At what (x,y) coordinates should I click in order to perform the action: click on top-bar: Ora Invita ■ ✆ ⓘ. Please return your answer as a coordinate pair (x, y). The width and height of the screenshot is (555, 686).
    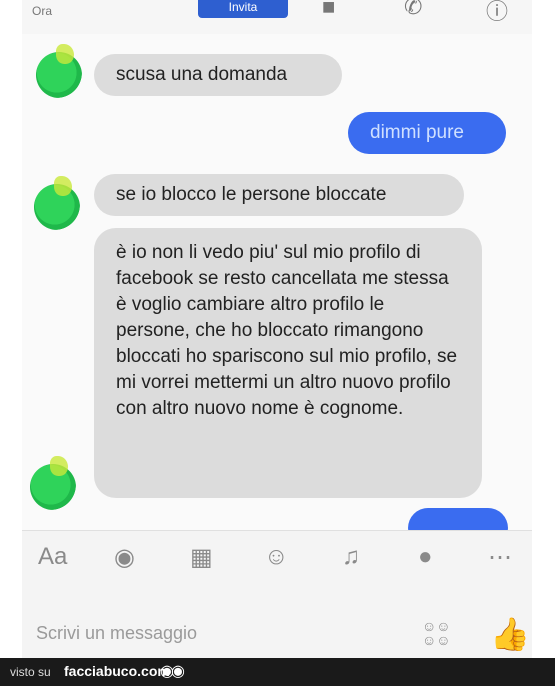
    Looking at the image, I should click on (277, 17).